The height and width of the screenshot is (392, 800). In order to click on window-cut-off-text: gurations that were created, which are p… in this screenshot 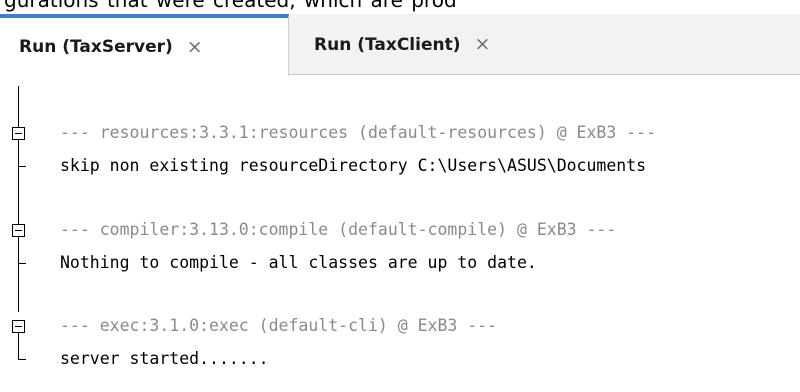, I will do `click(400, 7)`.